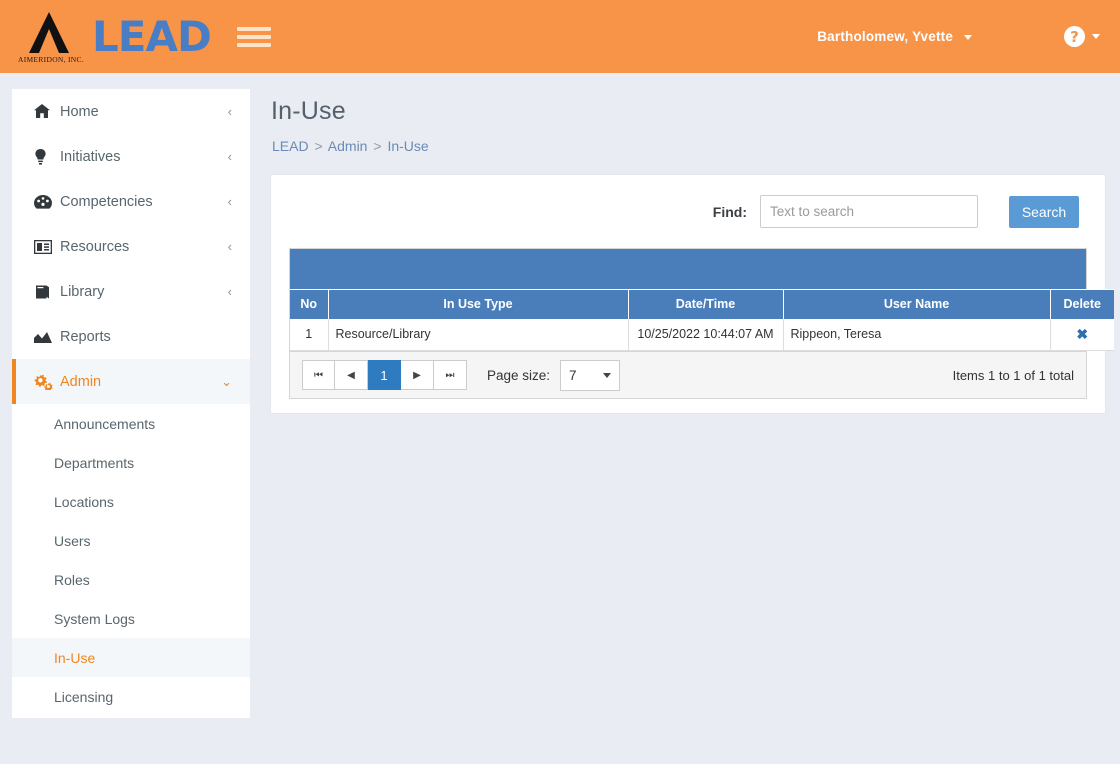  What do you see at coordinates (131, 246) in the screenshot?
I see `sidebar-item-resources: Resources ‹` at bounding box center [131, 246].